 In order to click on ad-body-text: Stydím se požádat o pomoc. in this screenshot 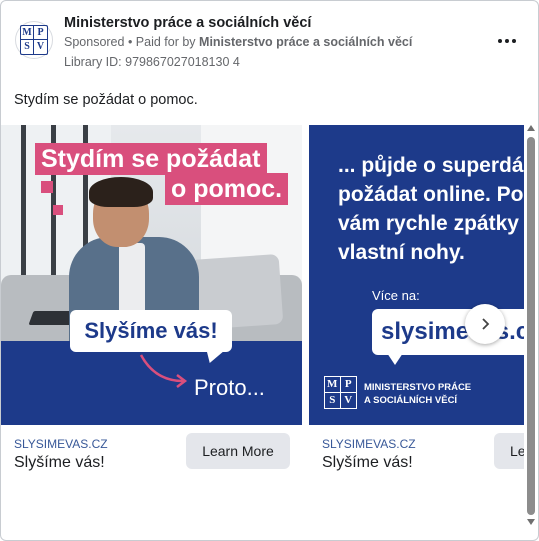, I will do `click(106, 100)`.